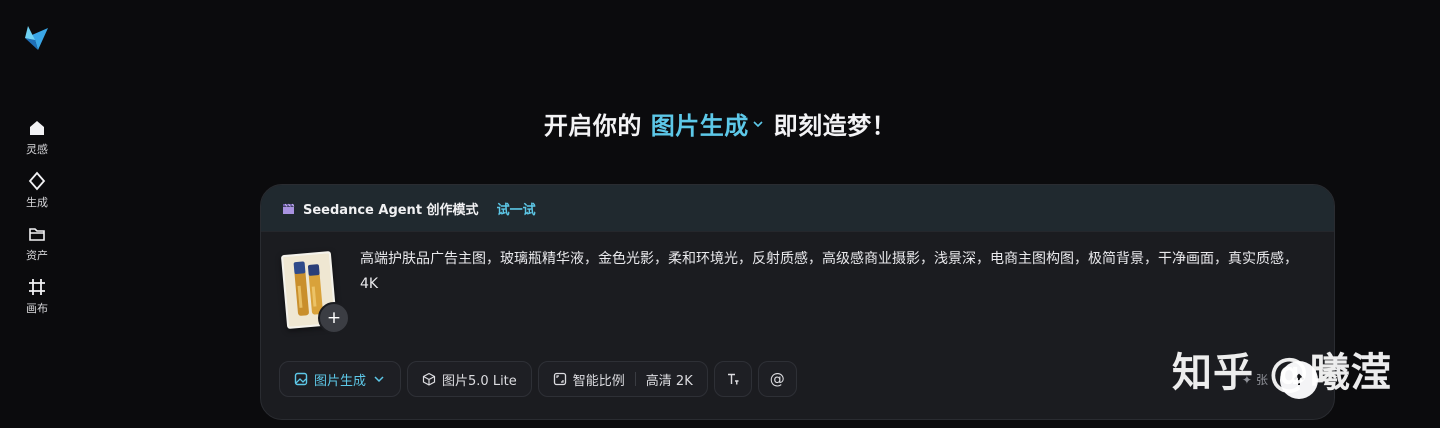  I want to click on app-logo-icon, so click(36, 38).